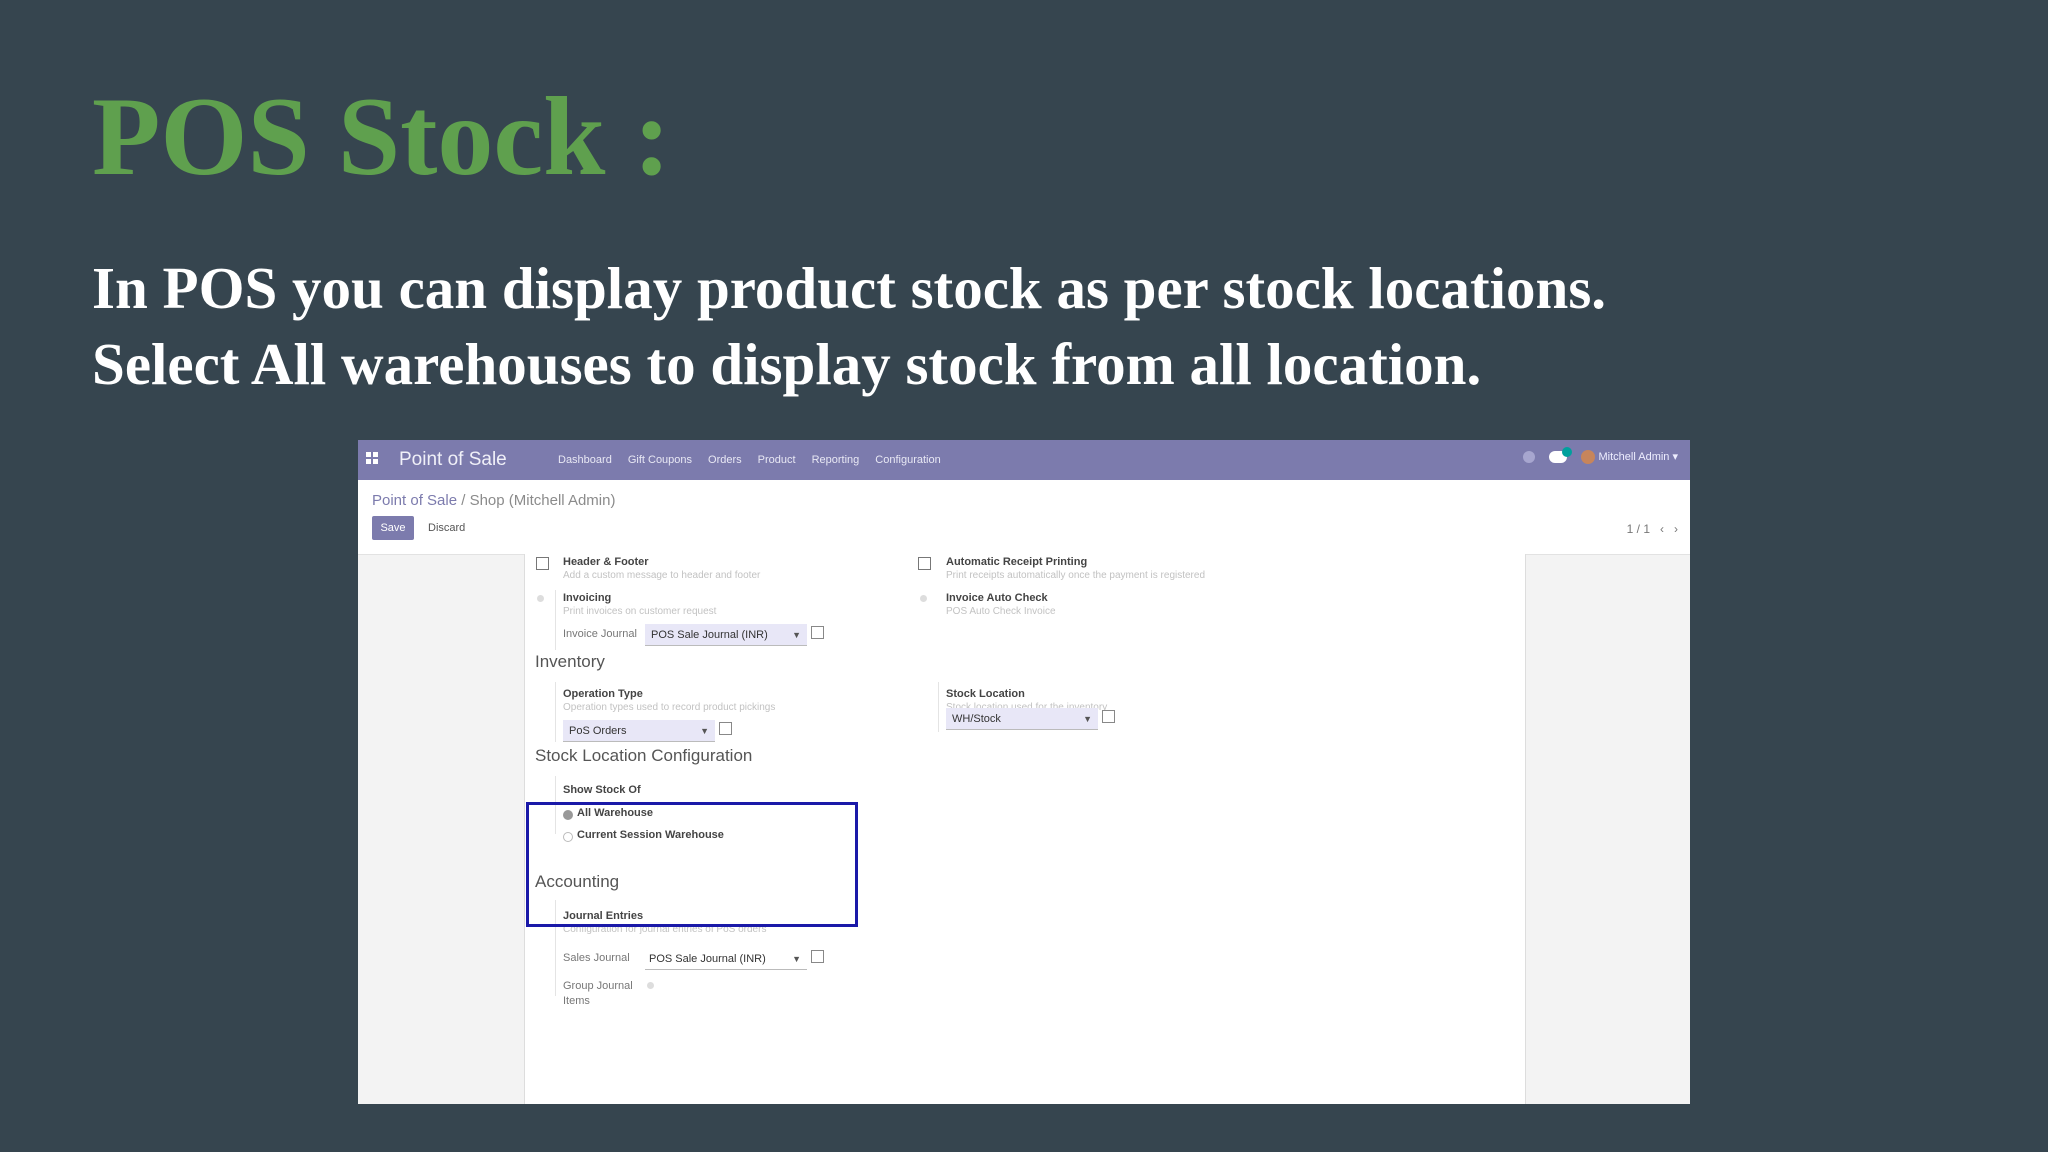 This screenshot has height=1152, width=2048. What do you see at coordinates (1017, 562) in the screenshot?
I see `auto-receipt-label: Automatic Receipt Printing` at bounding box center [1017, 562].